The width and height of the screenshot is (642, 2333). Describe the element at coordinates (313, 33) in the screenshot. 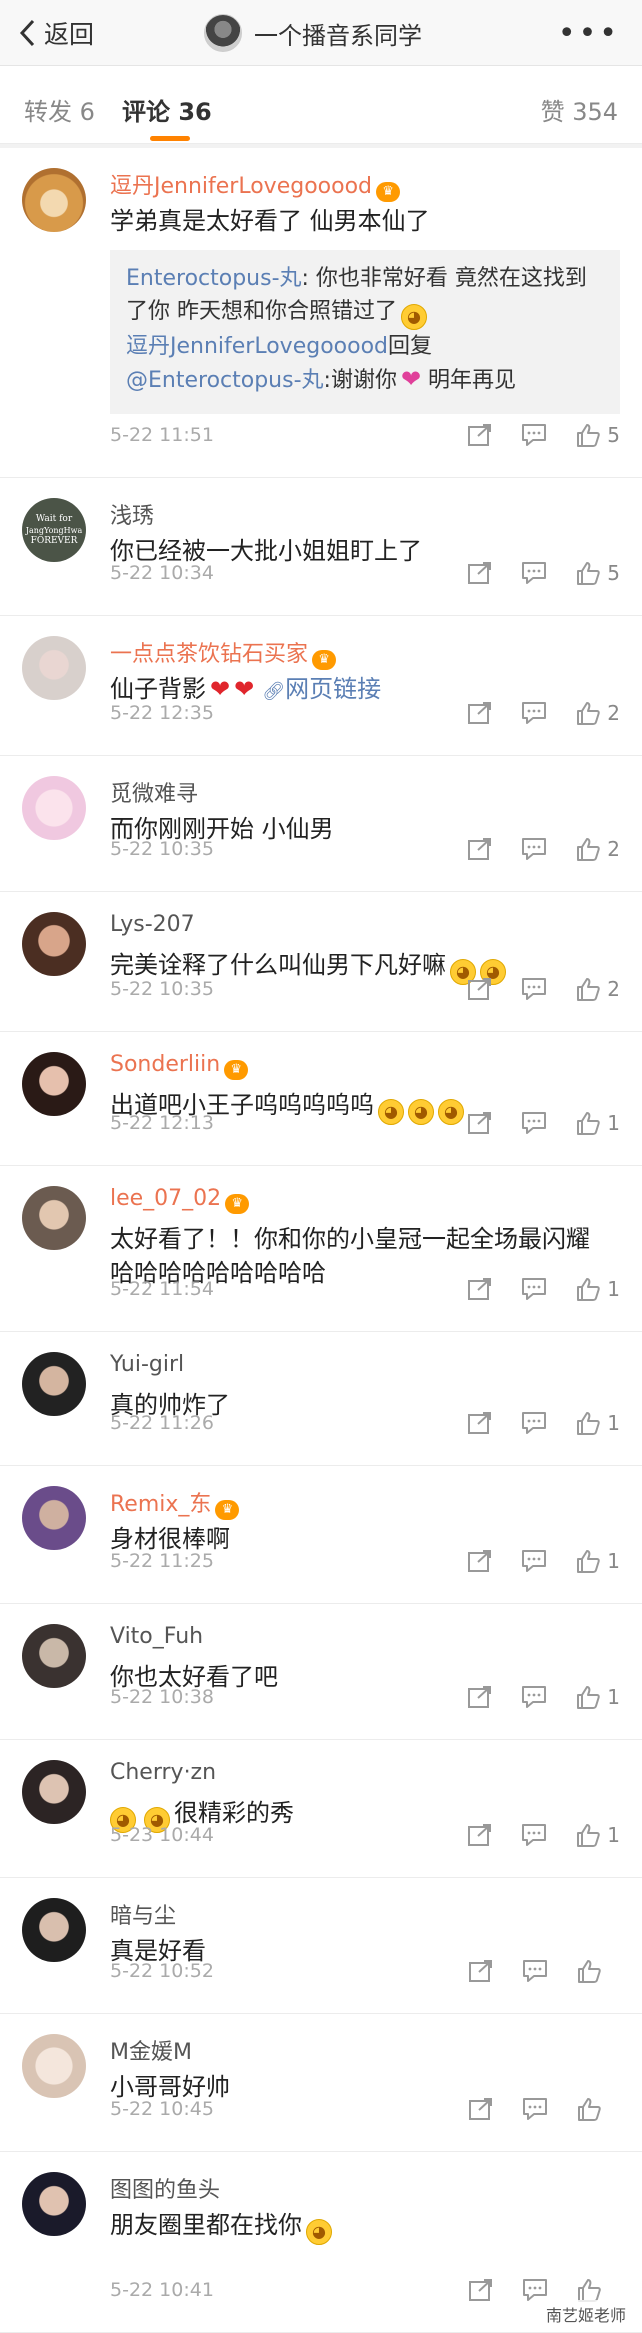

I see `page-title: 一个播音系同学` at that location.